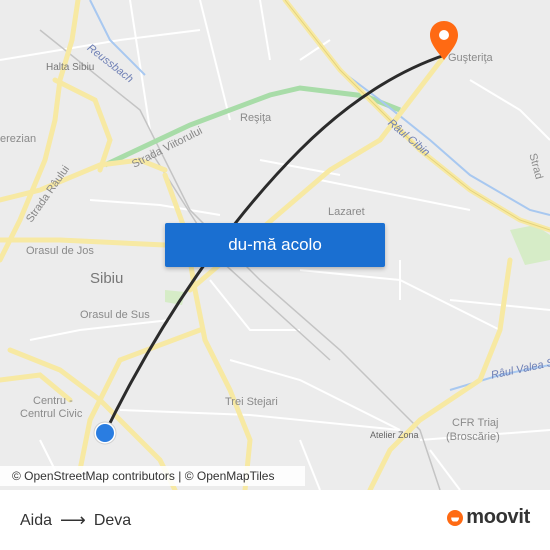 This screenshot has height=550, width=550. I want to click on label-gusterita: Guşteriţa, so click(470, 58).